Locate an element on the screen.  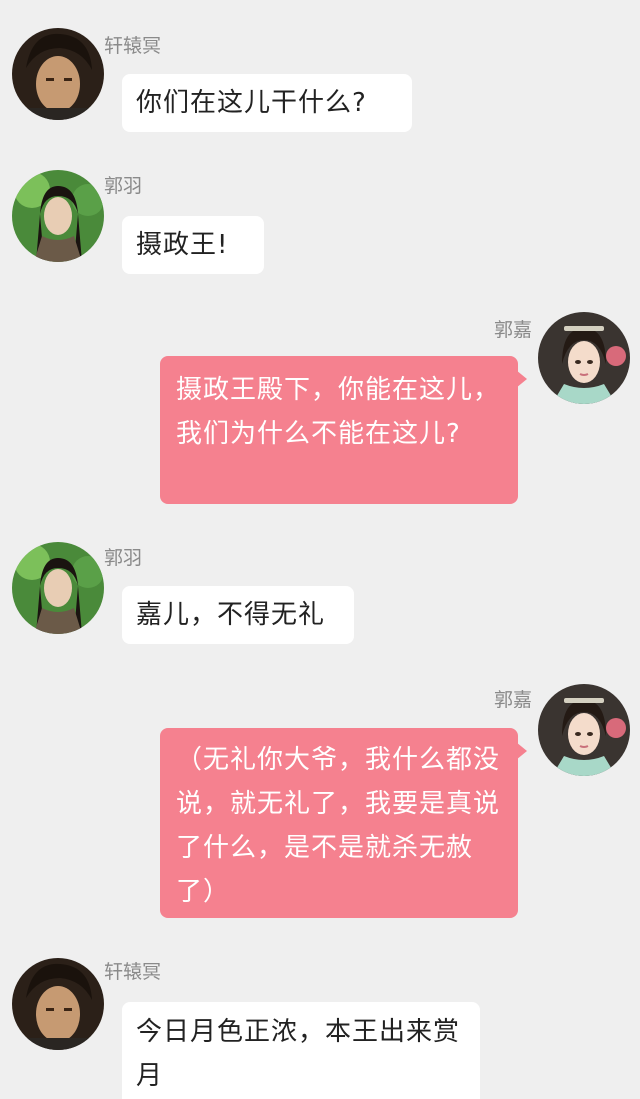
message-bubble: 你们在这儿干什么? is located at coordinates (267, 103).